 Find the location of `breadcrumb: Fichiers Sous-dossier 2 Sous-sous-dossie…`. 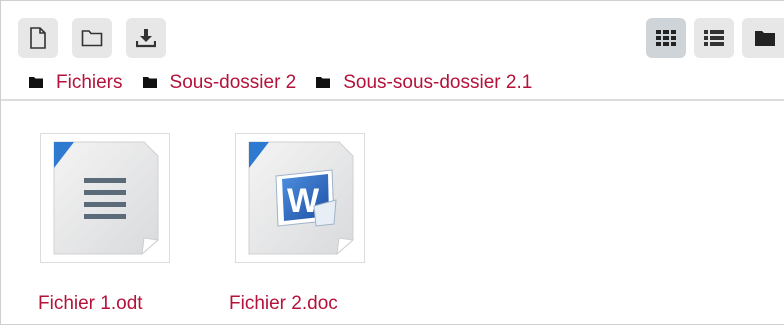

breadcrumb: Fichiers Sous-dossier 2 Sous-sous-dossie… is located at coordinates (290, 83).